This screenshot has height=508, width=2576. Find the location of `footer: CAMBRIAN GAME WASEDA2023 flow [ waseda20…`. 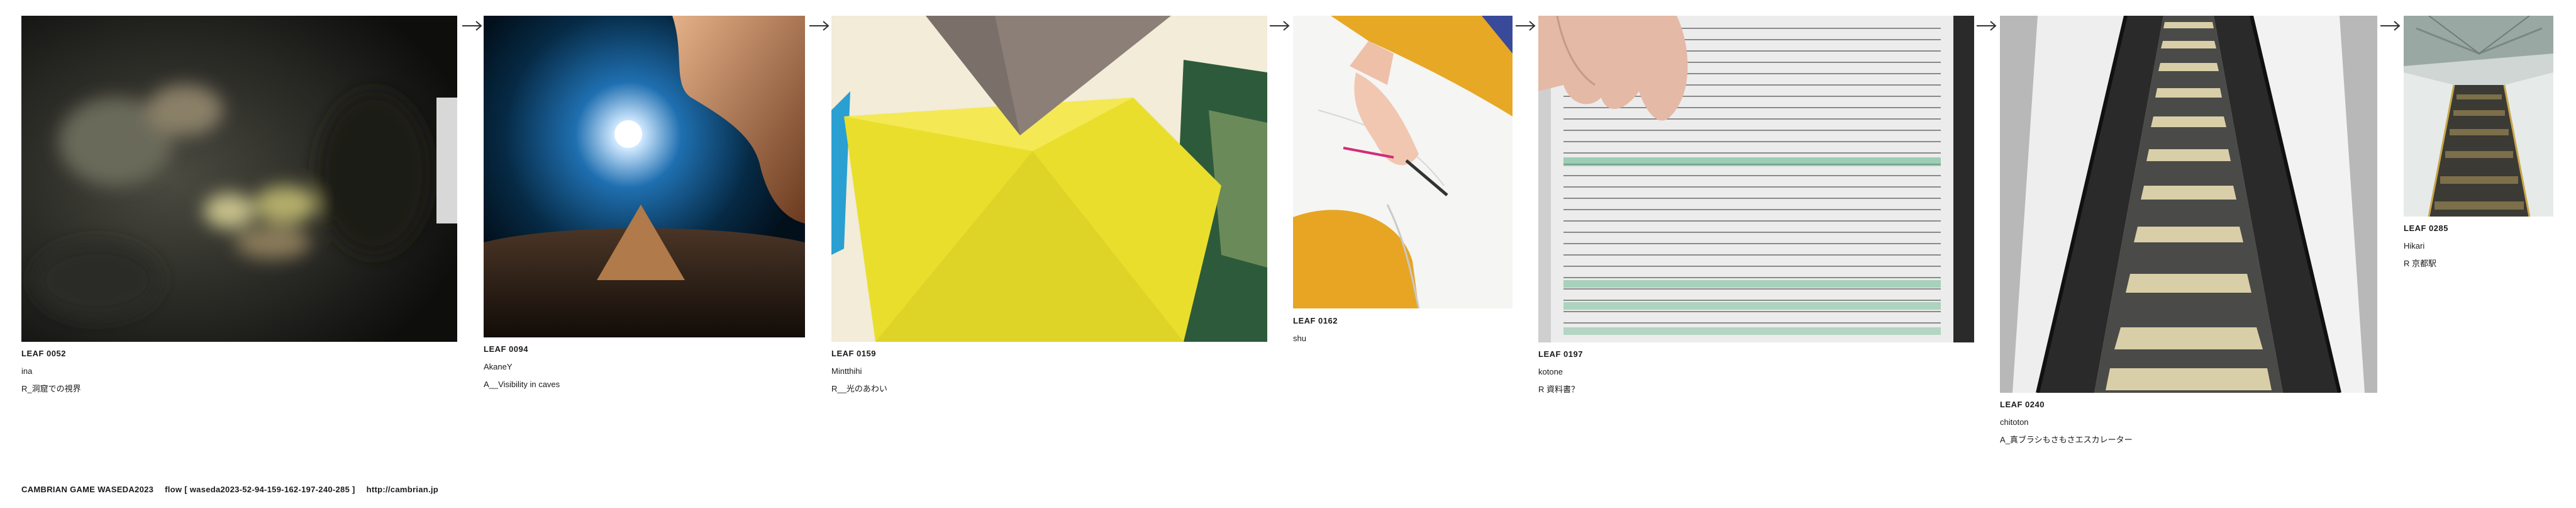

footer: CAMBRIAN GAME WASEDA2023 flow [ waseda20… is located at coordinates (234, 489).